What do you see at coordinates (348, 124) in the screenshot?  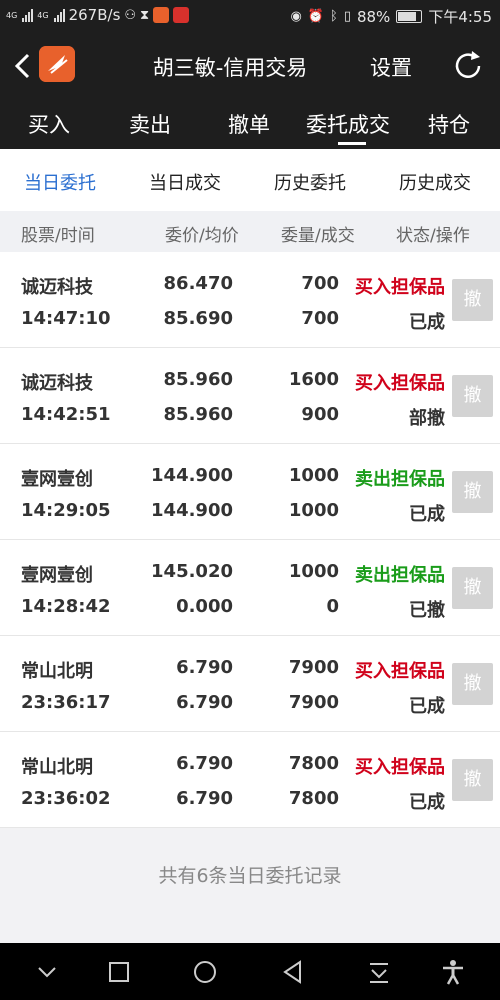 I see `tab-orders-trades: 委托成交` at bounding box center [348, 124].